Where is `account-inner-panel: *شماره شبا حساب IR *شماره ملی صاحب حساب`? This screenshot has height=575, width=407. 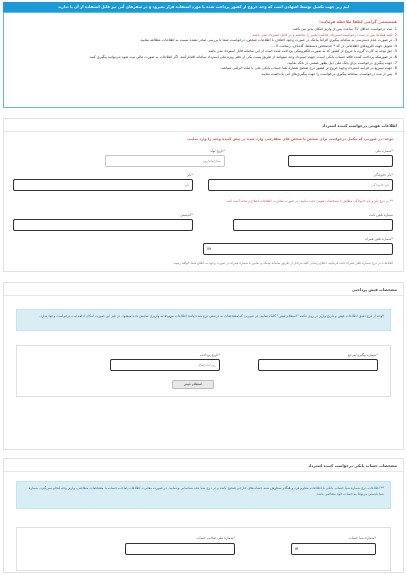 account-inner-panel: *شماره شبا حساب IR *شماره ملی صاحب حساب is located at coordinates (203, 549).